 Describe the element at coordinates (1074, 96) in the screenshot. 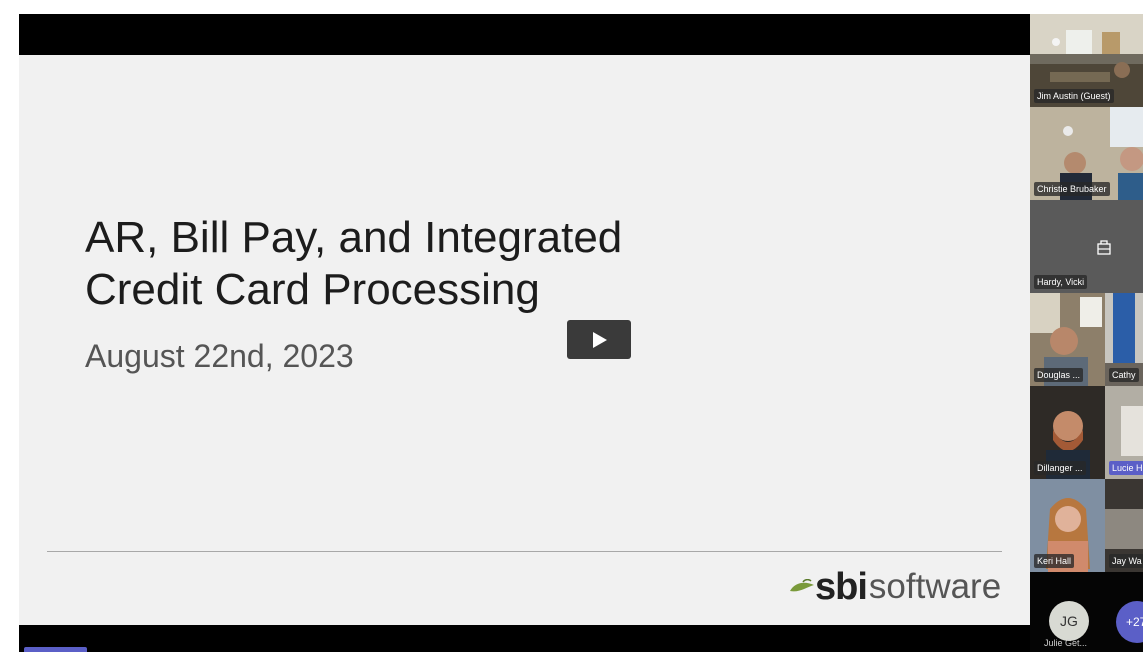

I see `participant-name: Jim Austin (Guest)` at that location.